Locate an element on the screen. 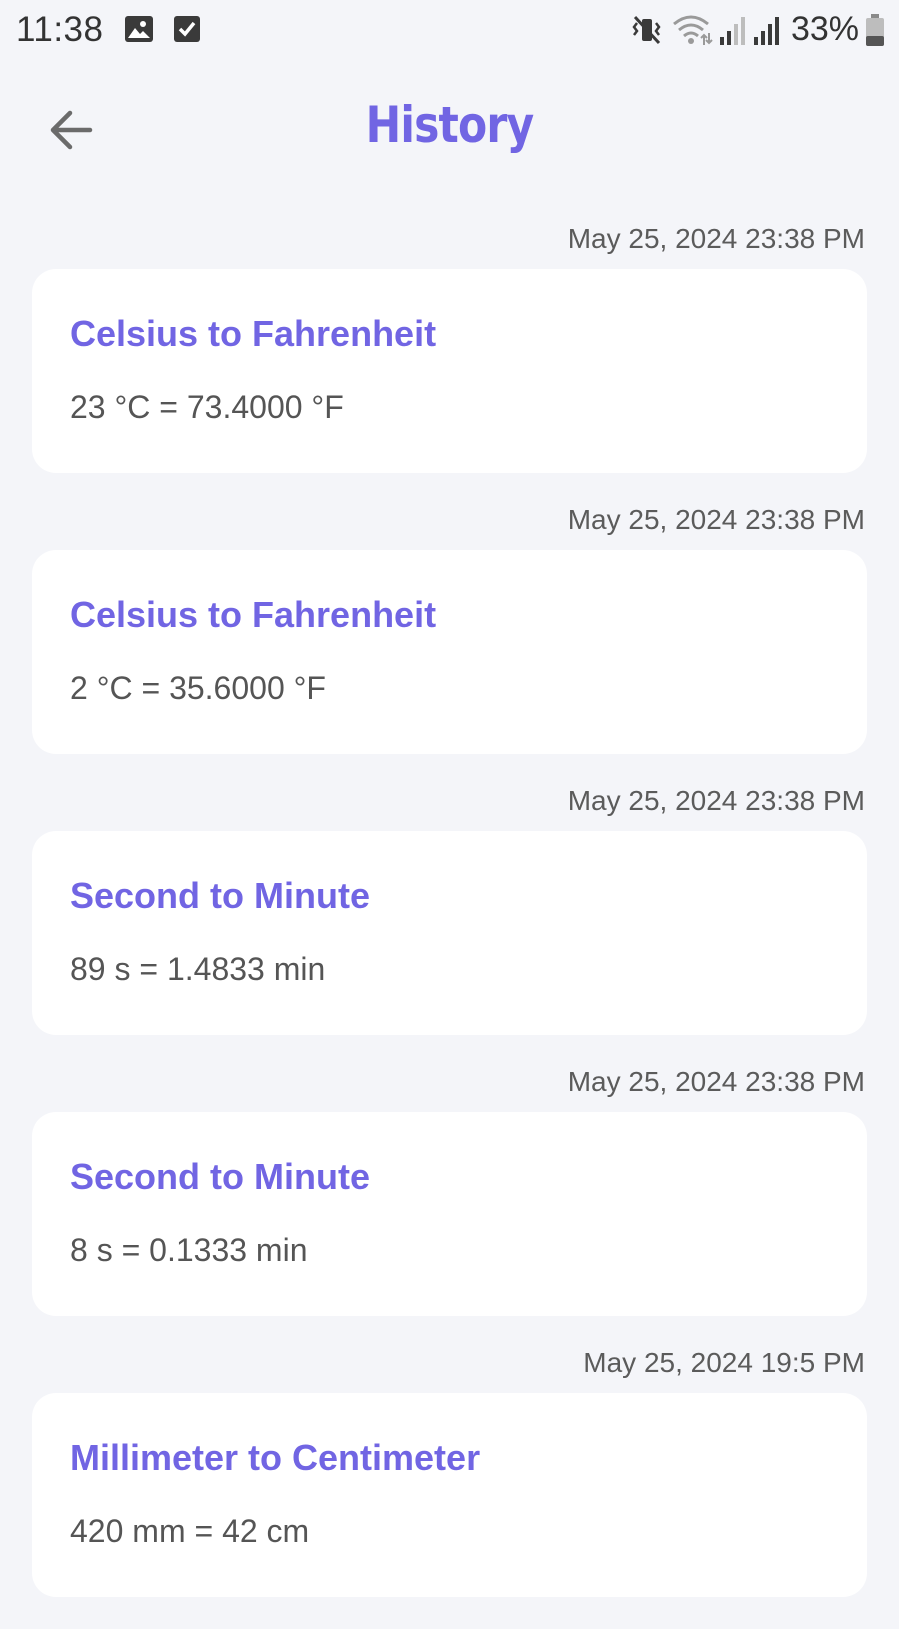  status-system-icons: 33% is located at coordinates (758, 29).